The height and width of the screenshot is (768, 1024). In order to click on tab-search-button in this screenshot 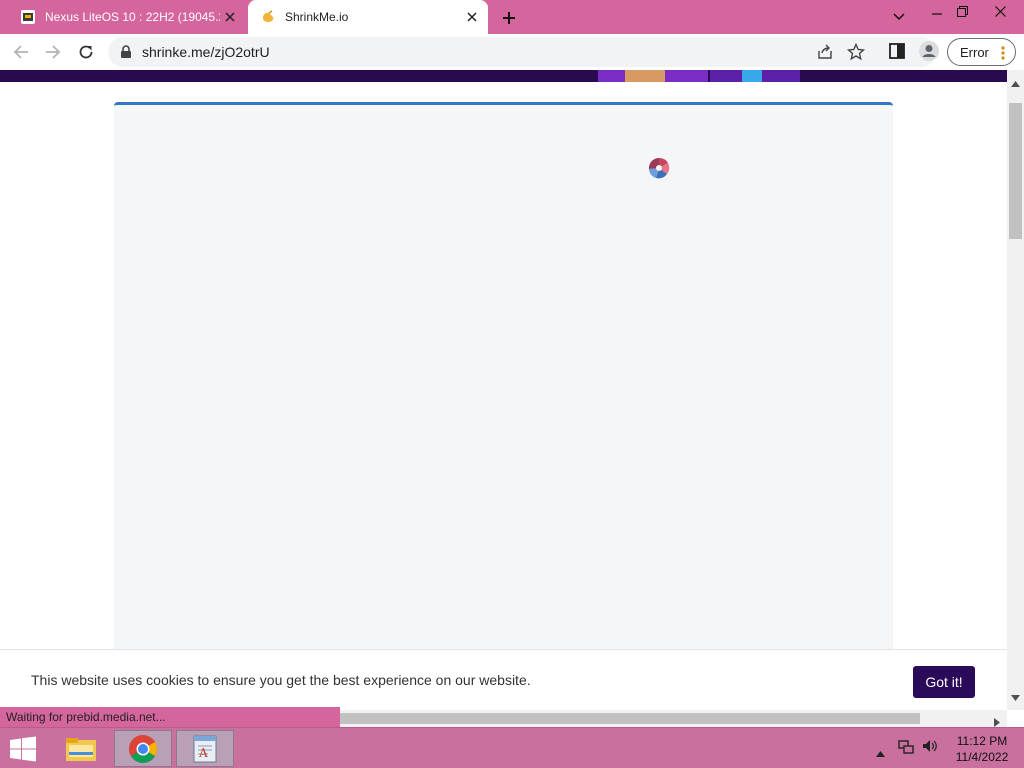, I will do `click(899, 17)`.